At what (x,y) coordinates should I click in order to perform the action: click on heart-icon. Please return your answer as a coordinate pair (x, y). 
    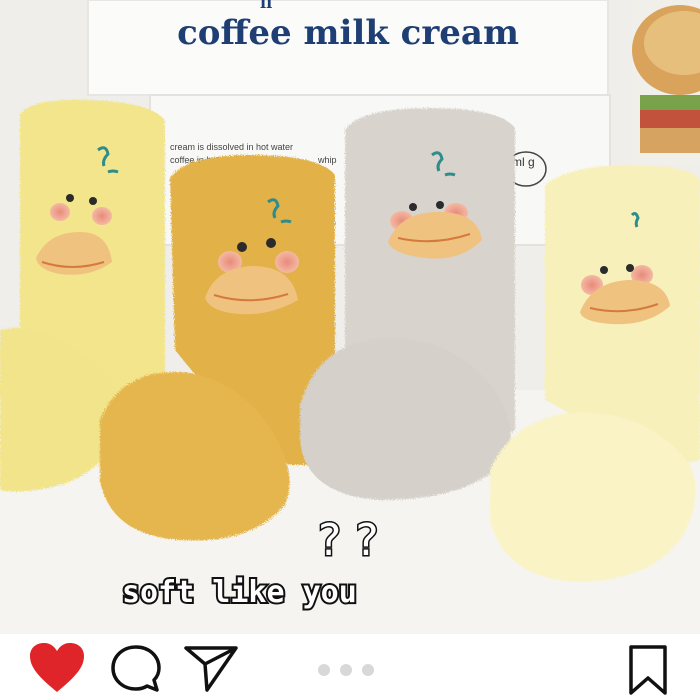
    Looking at the image, I should click on (57, 668).